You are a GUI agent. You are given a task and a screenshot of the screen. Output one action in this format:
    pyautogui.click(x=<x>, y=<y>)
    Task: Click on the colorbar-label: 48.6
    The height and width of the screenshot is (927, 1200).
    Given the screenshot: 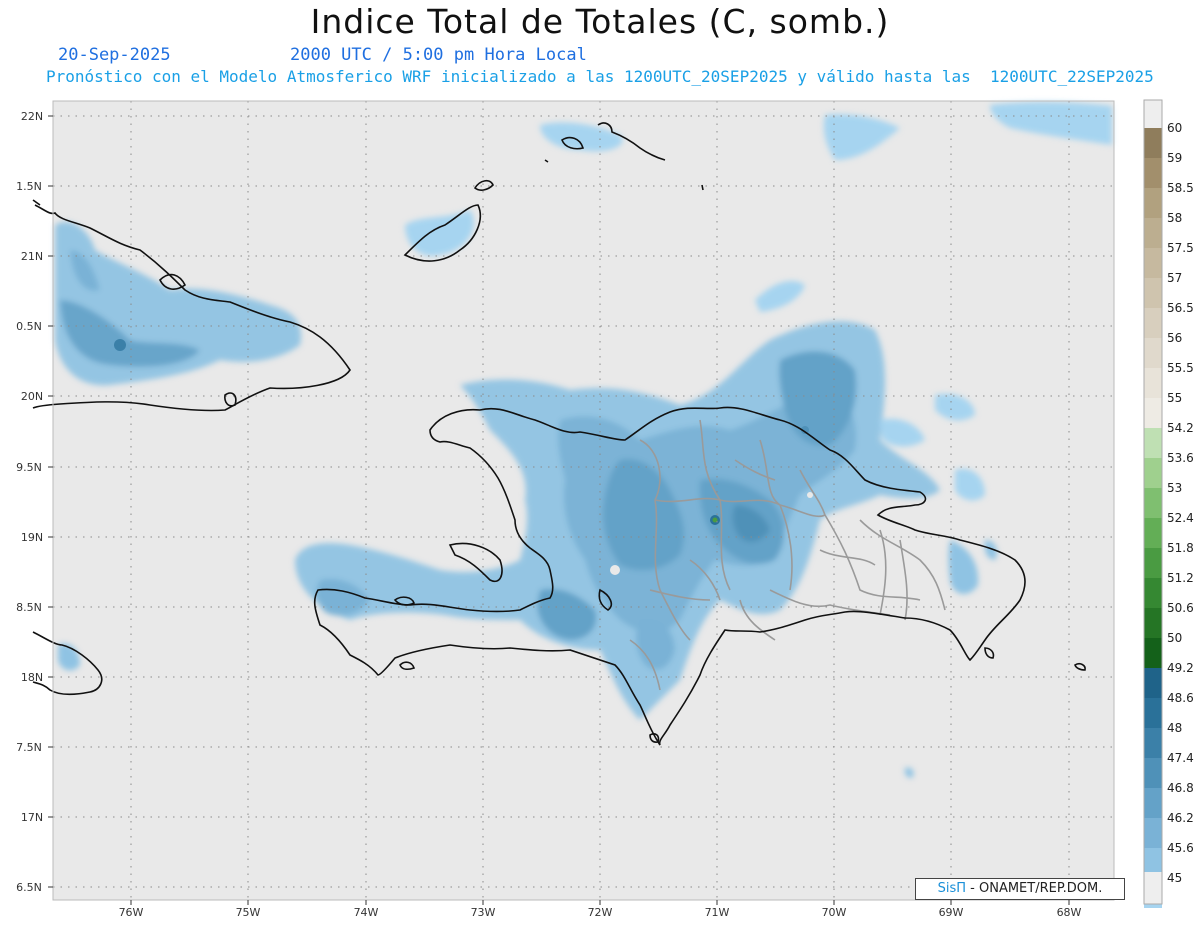 What is the action you would take?
    pyautogui.click(x=1180, y=698)
    